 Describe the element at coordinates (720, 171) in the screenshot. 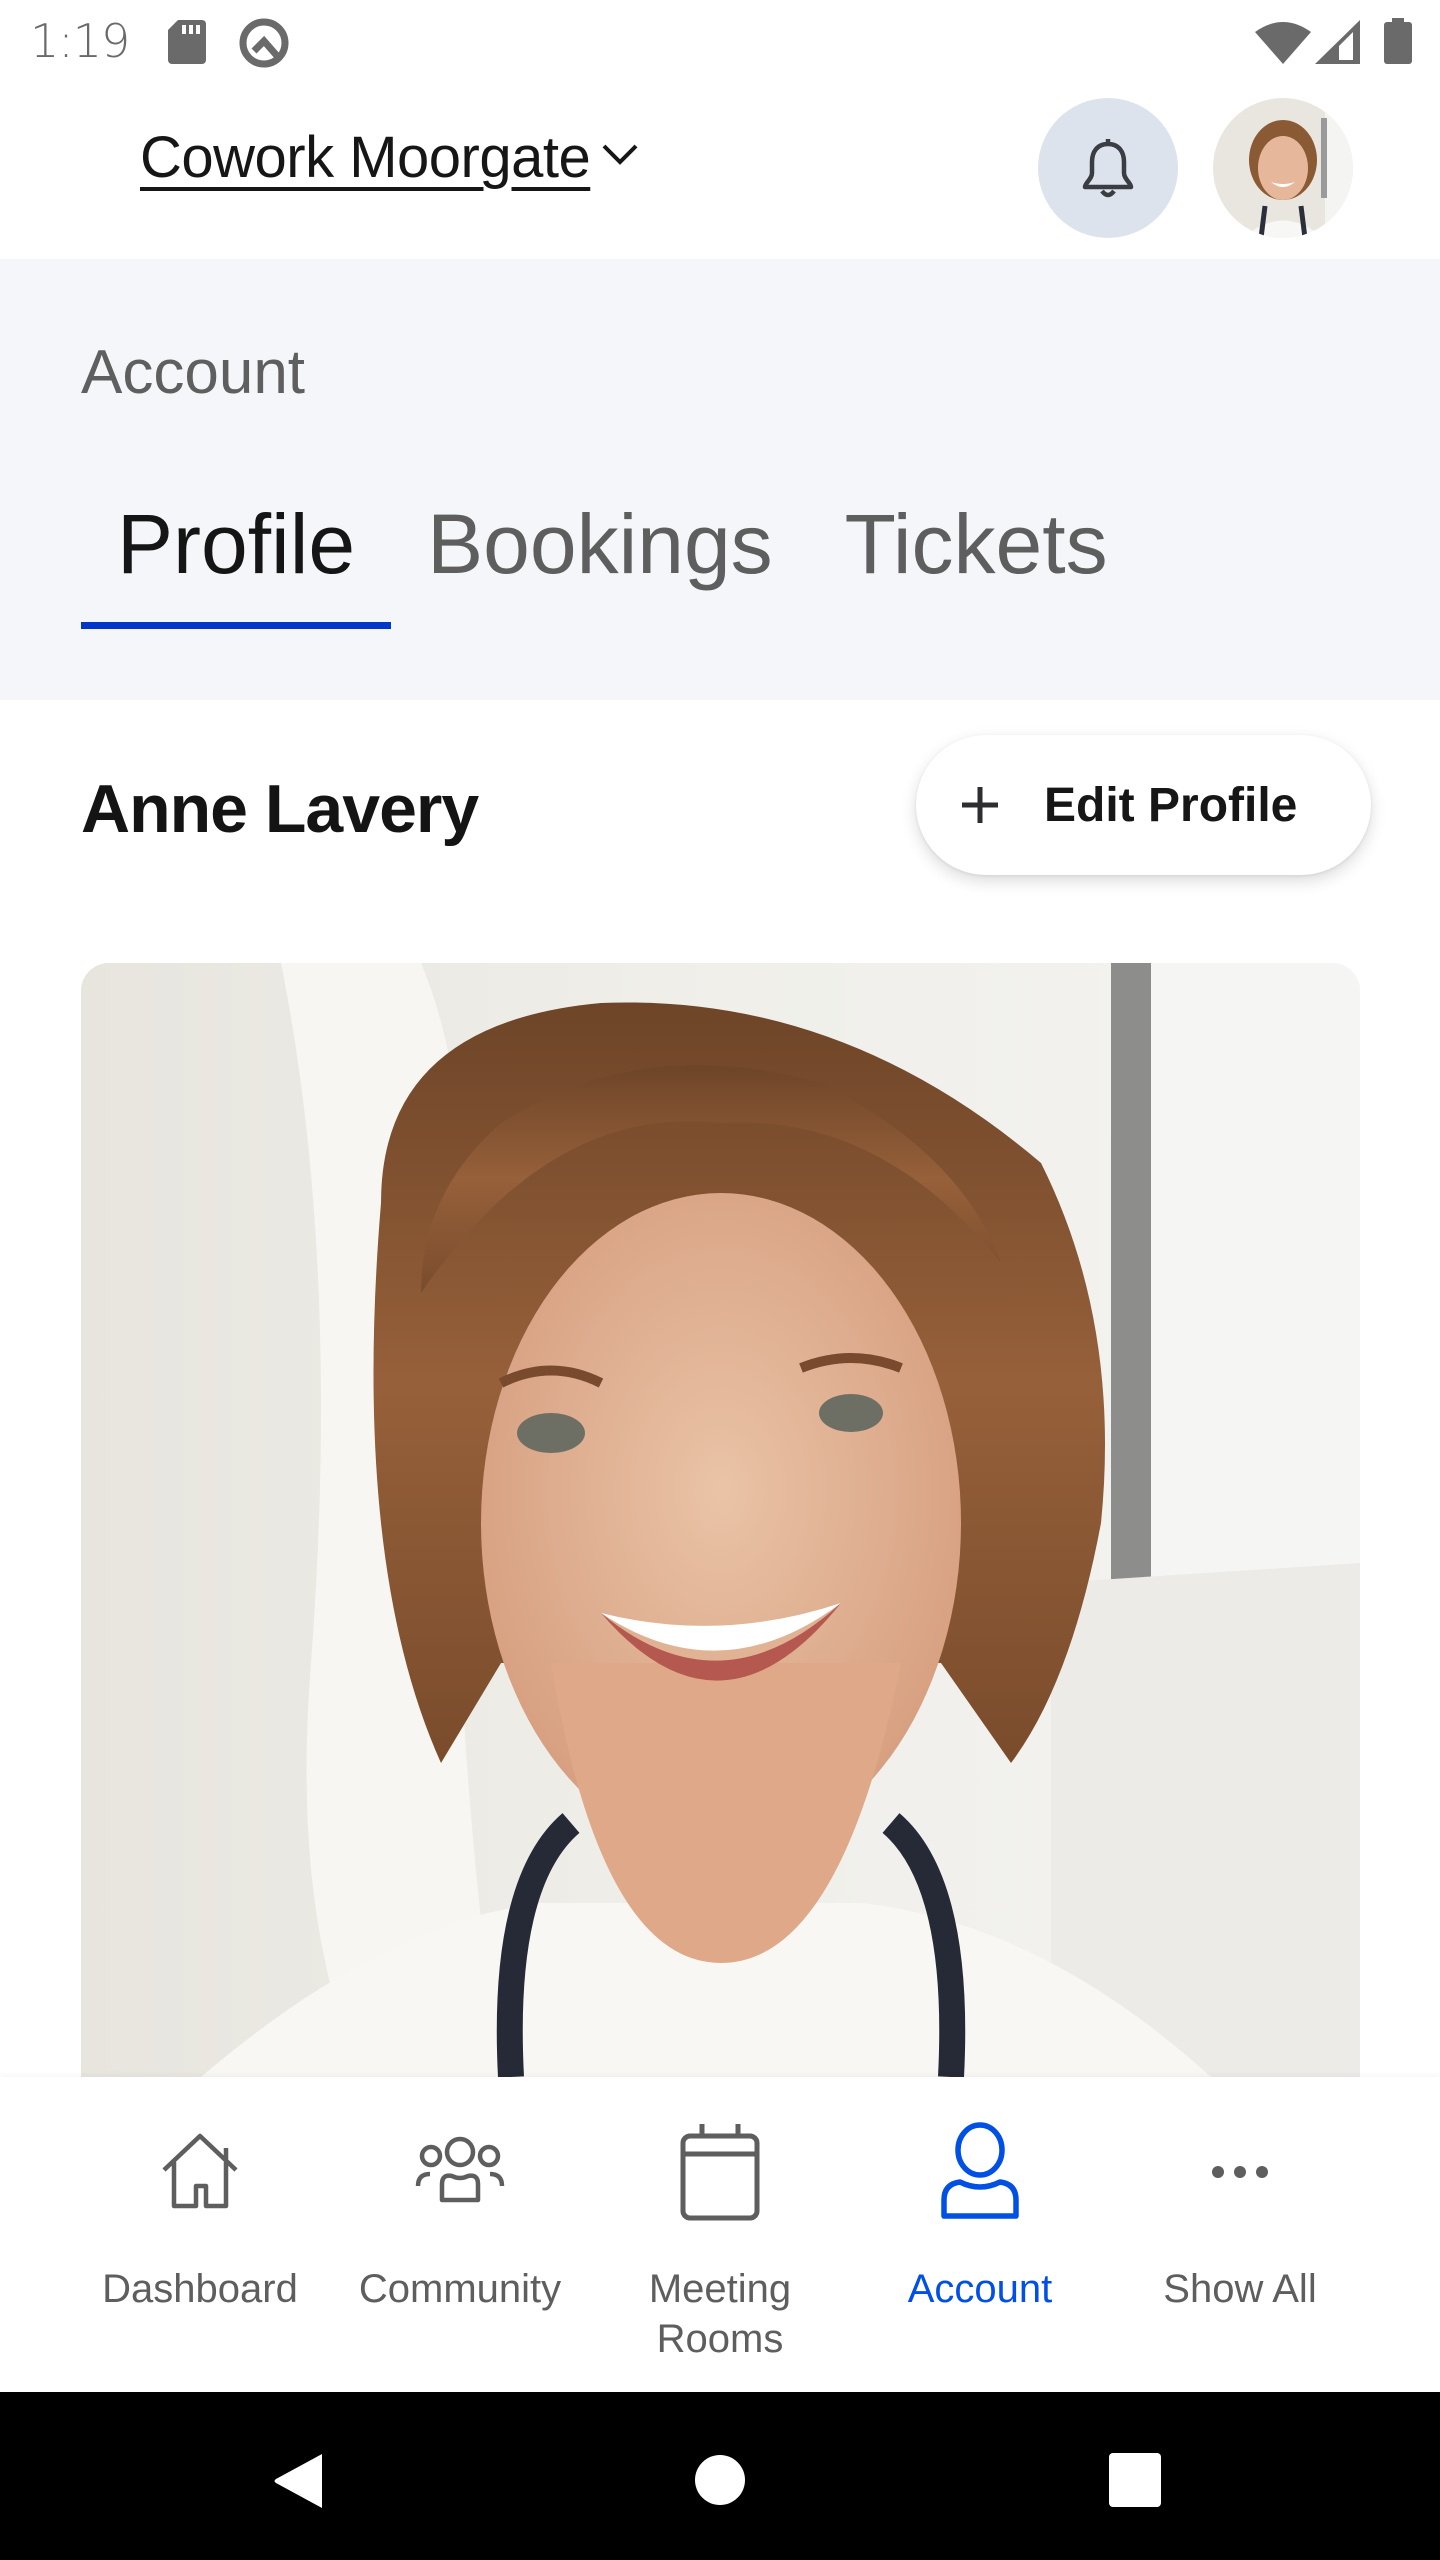

I see `app-header: Cowork Moorgate` at that location.